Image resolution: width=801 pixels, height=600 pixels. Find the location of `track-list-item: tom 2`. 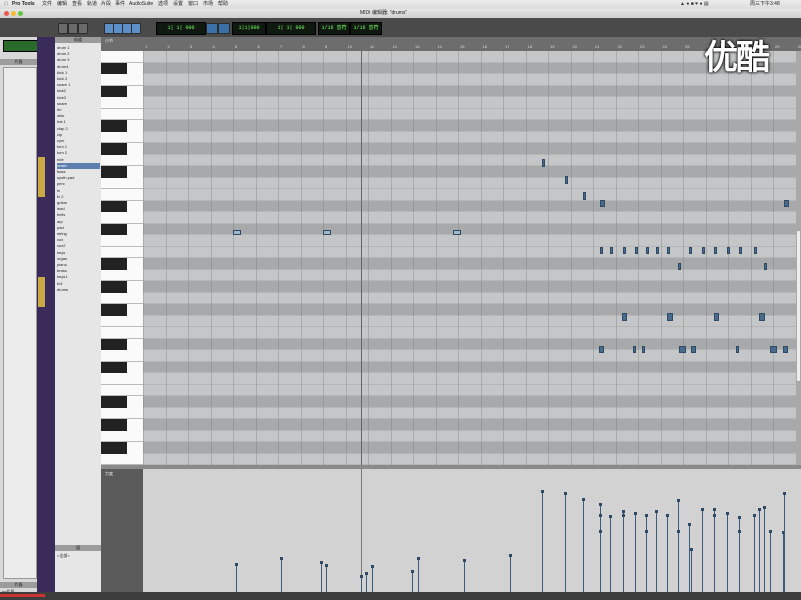

track-list-item: tom 2 is located at coordinates (78, 153).